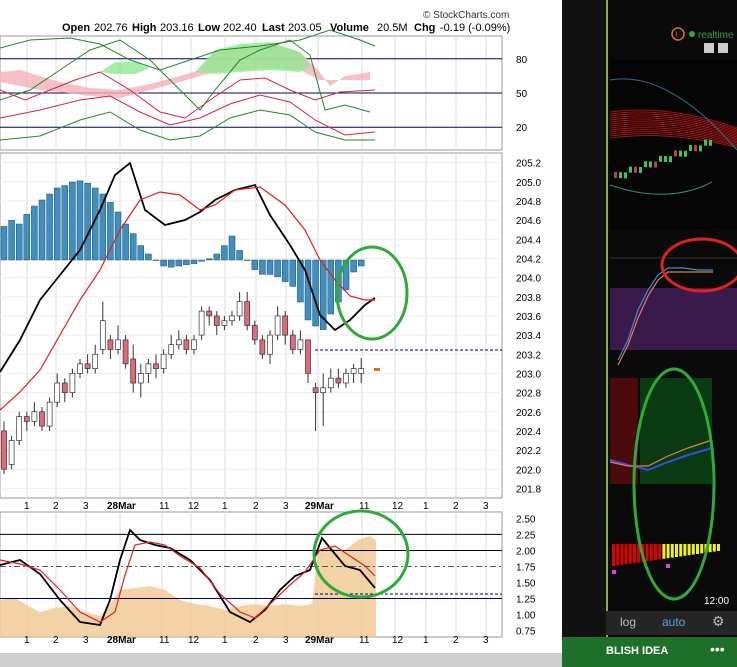 This screenshot has height=667, width=737. Describe the element at coordinates (377, 369) in the screenshot. I see `last-price-marker` at that location.